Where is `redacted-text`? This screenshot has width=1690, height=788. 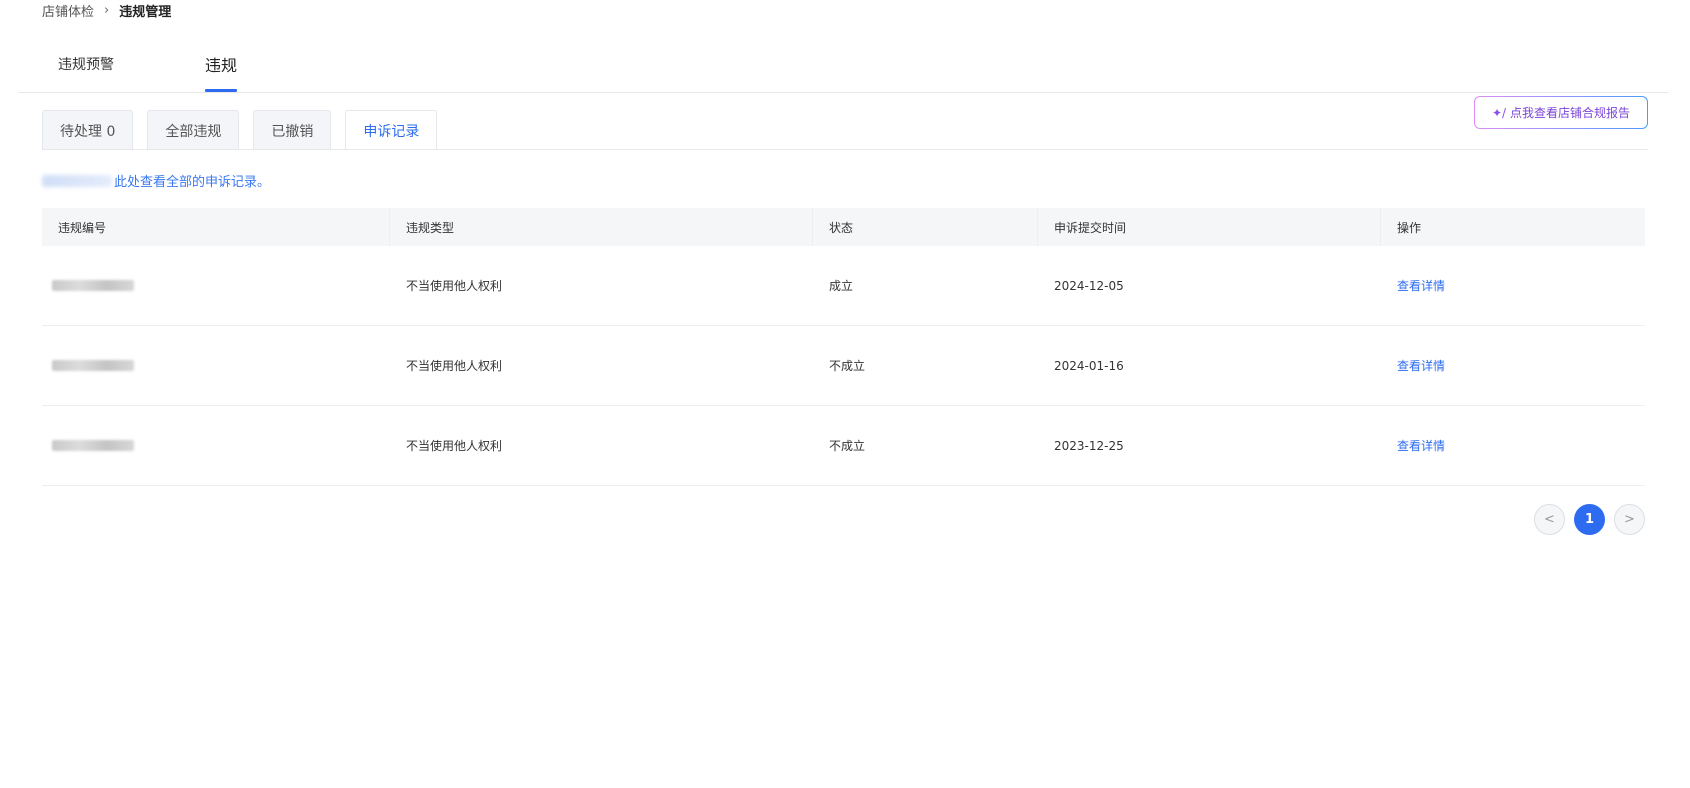
redacted-text is located at coordinates (77, 180).